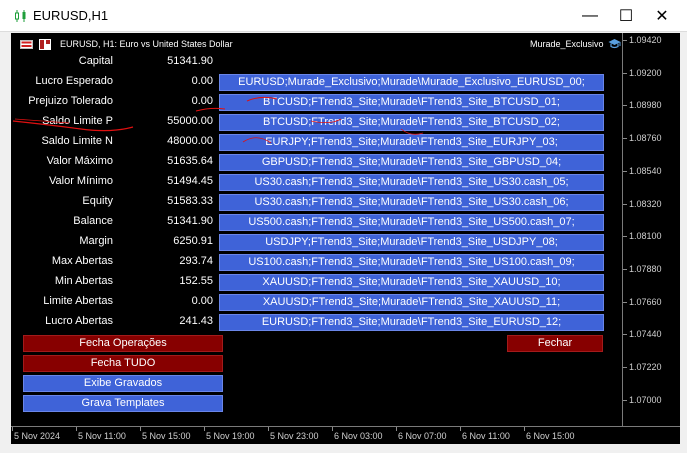  I want to click on price-tick-label: 1.07660, so click(645, 301).